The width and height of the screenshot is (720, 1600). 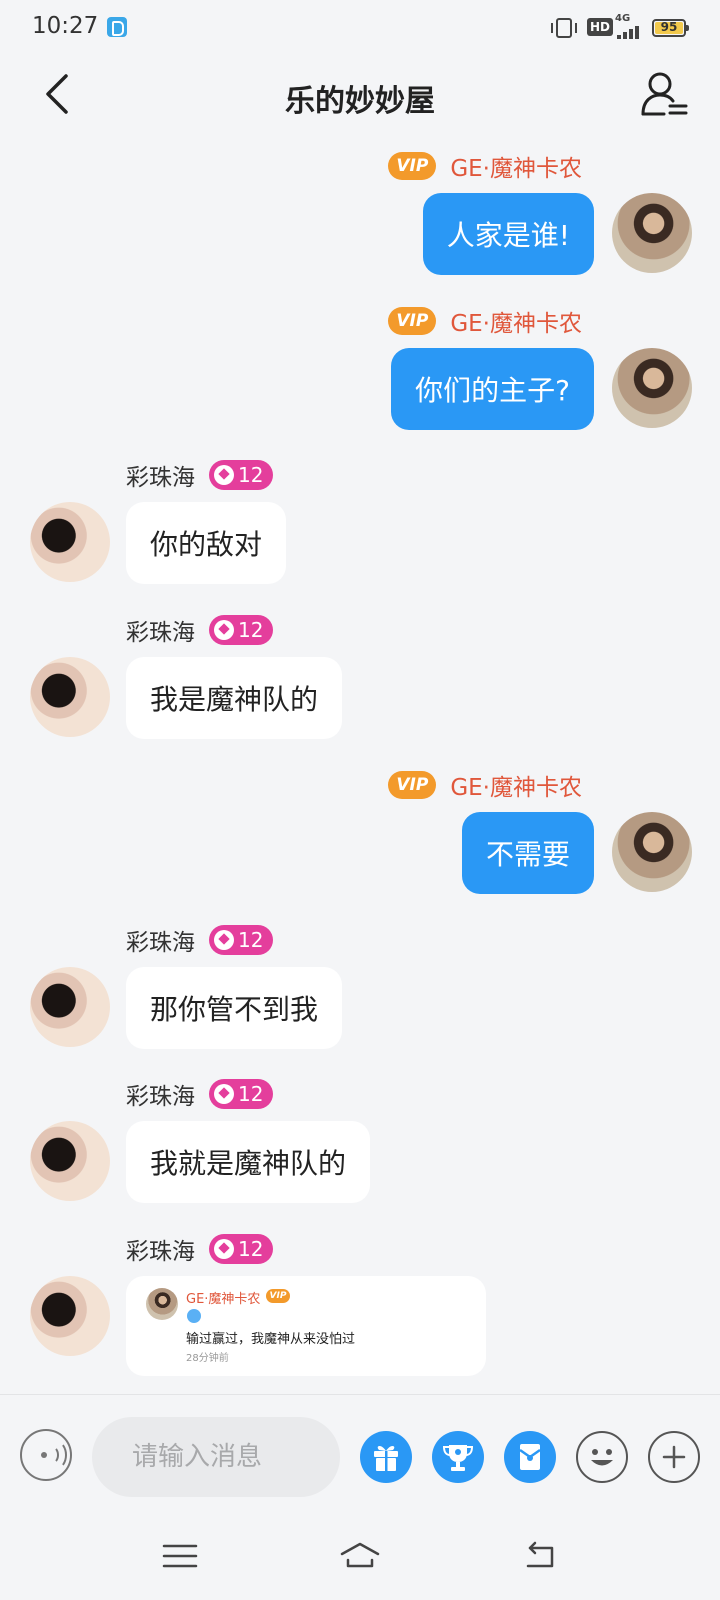 I want to click on message-bubble: 你们的主子?, so click(x=492, y=389).